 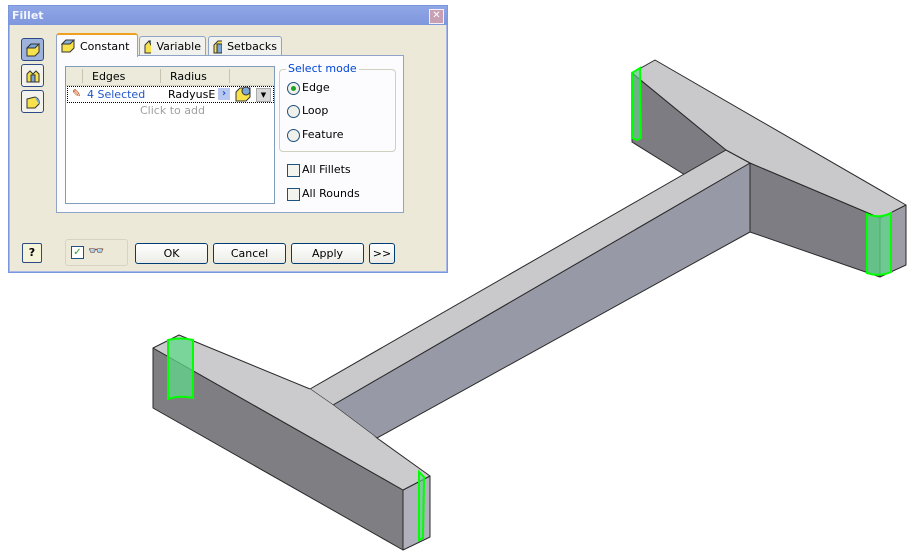 What do you see at coordinates (188, 76) in the screenshot?
I see `column-header-radius: Radius` at bounding box center [188, 76].